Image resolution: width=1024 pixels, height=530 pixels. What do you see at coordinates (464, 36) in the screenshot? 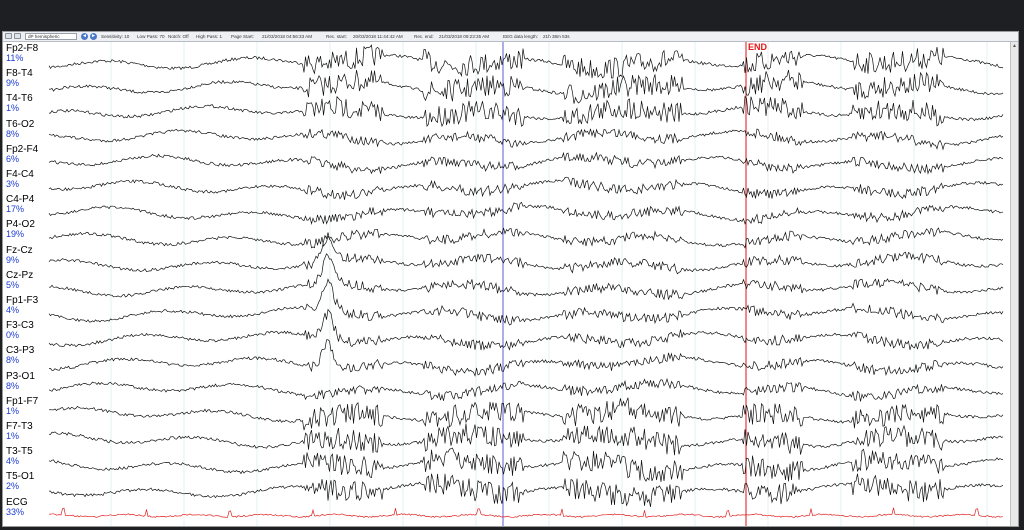
I see `rec-end-value: 21/03/2018 09:23:35 AM` at bounding box center [464, 36].